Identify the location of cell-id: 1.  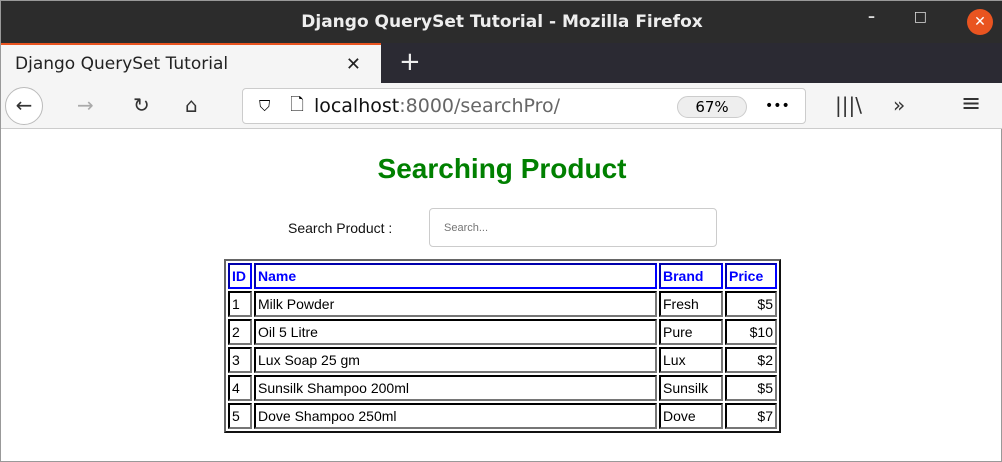
(240, 304).